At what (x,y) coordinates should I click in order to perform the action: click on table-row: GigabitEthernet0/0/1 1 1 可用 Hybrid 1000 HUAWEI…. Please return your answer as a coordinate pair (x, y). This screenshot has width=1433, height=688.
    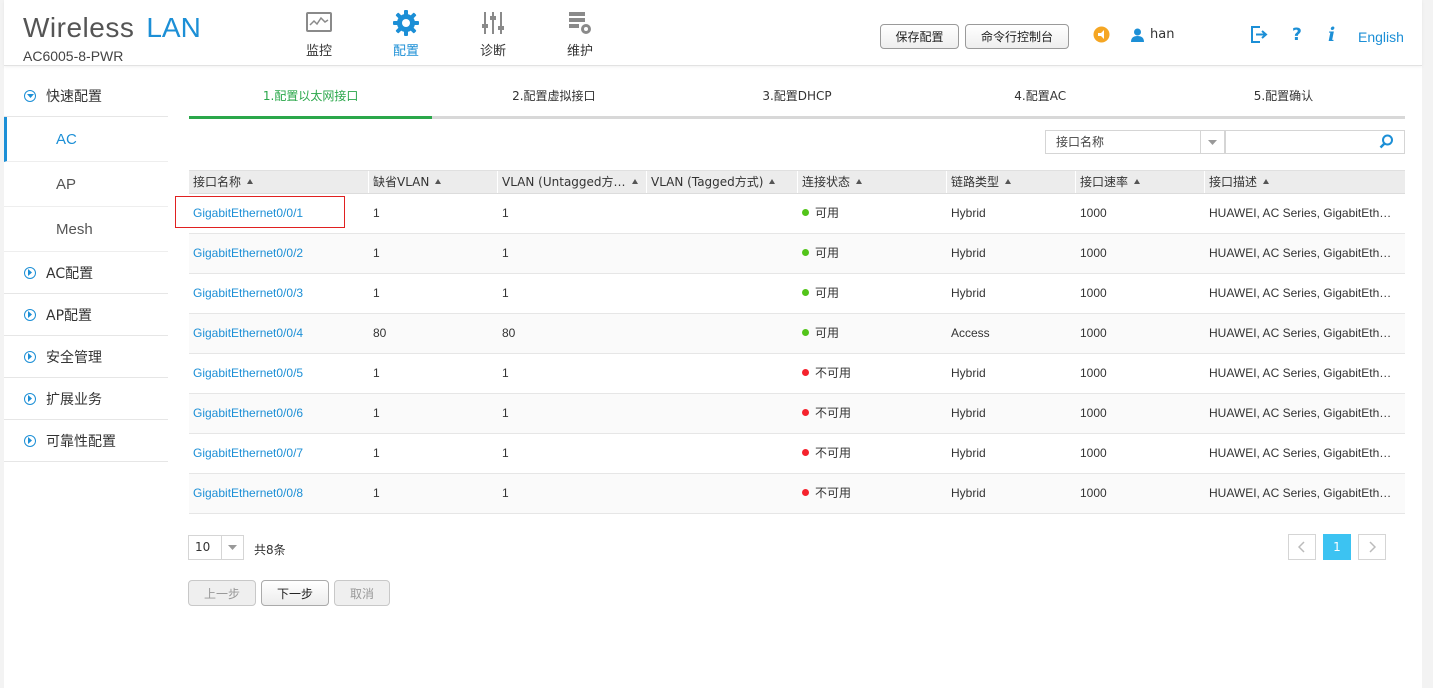
    Looking at the image, I should click on (797, 214).